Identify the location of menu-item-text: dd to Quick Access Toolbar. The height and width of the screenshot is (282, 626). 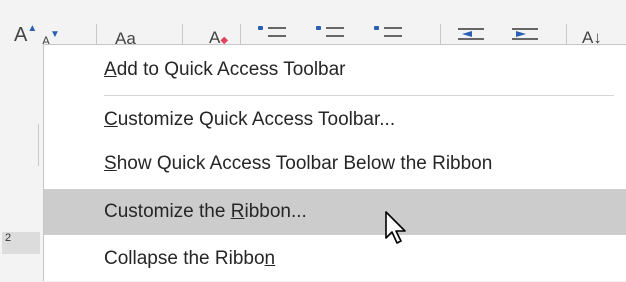
(231, 69).